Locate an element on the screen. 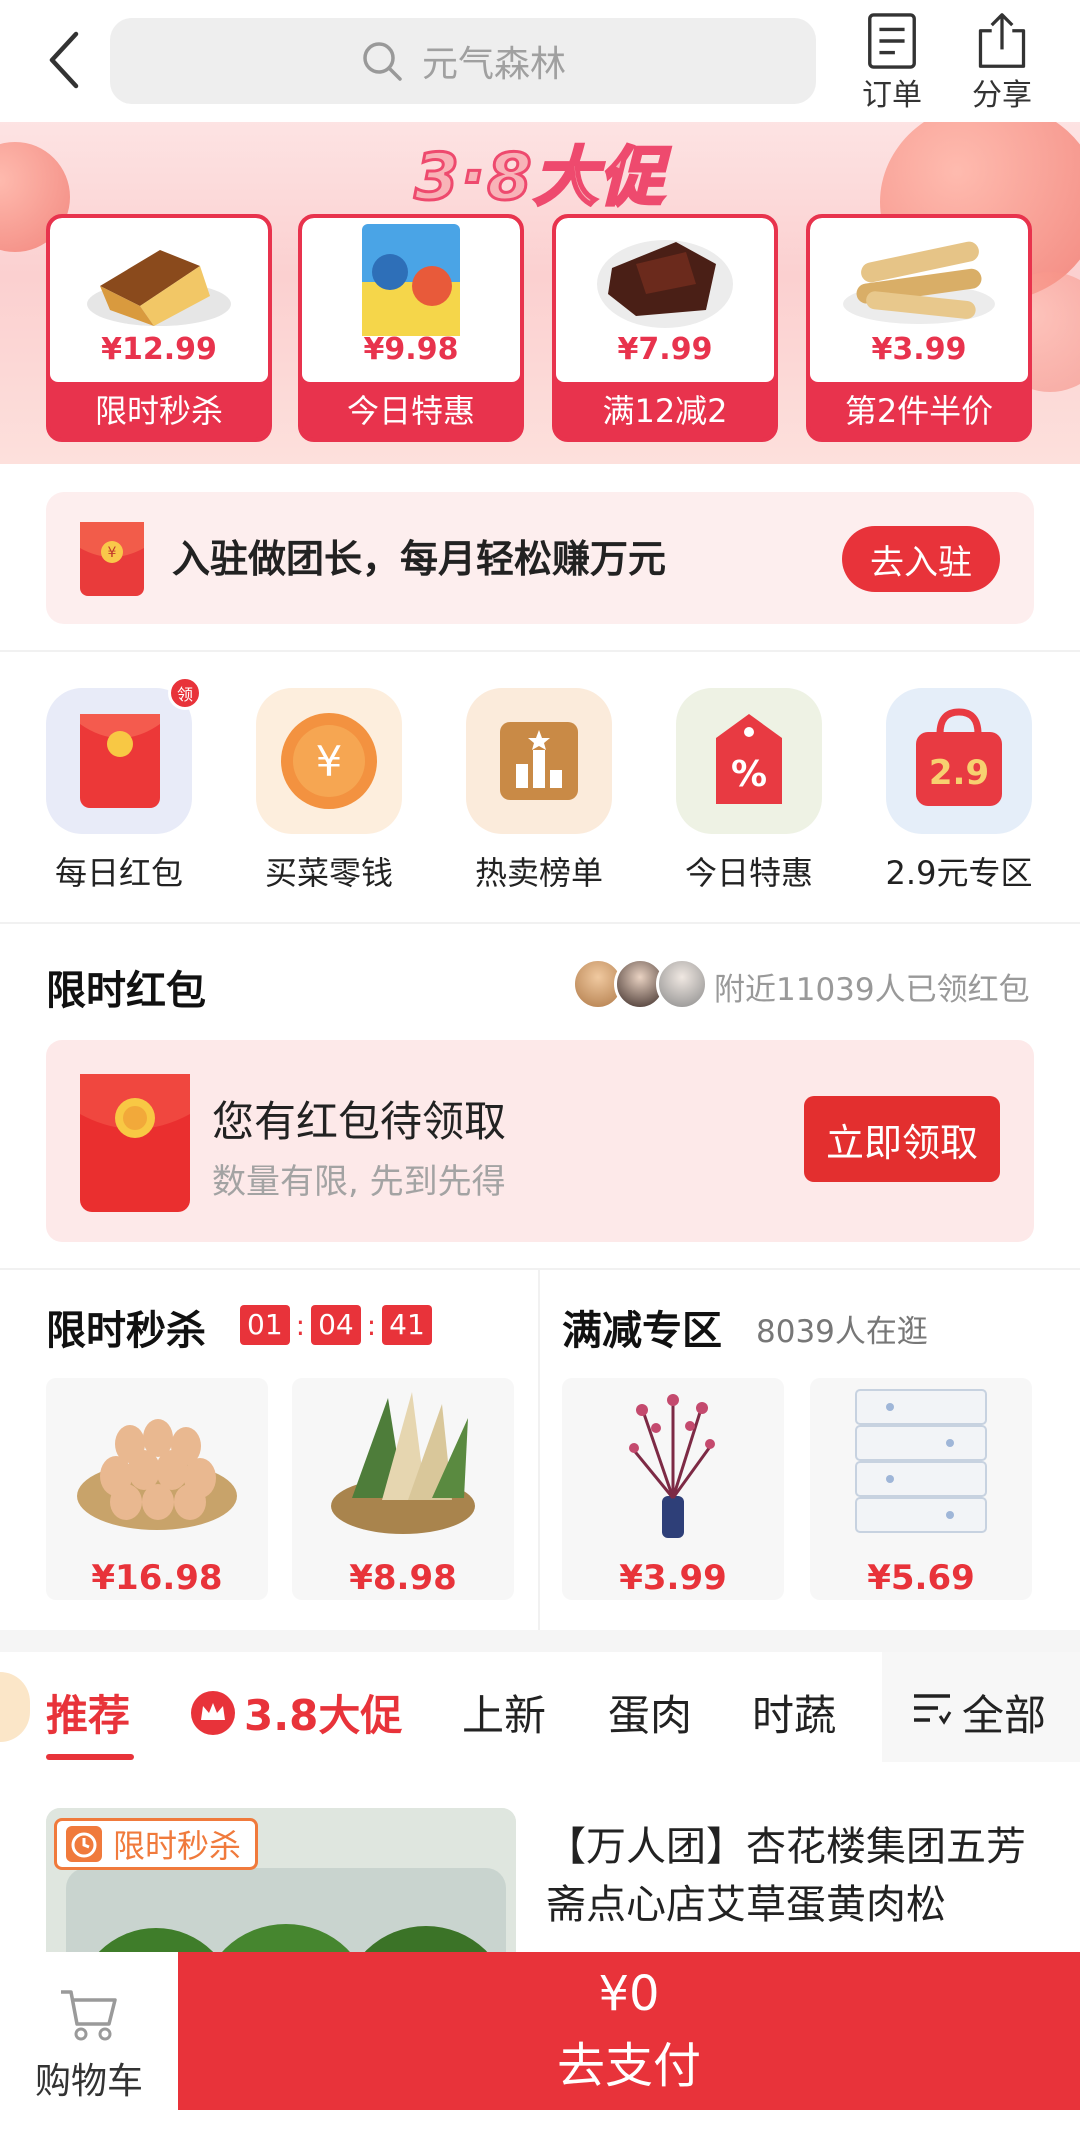  flash-sale-product: ¥16.98 is located at coordinates (157, 1489).